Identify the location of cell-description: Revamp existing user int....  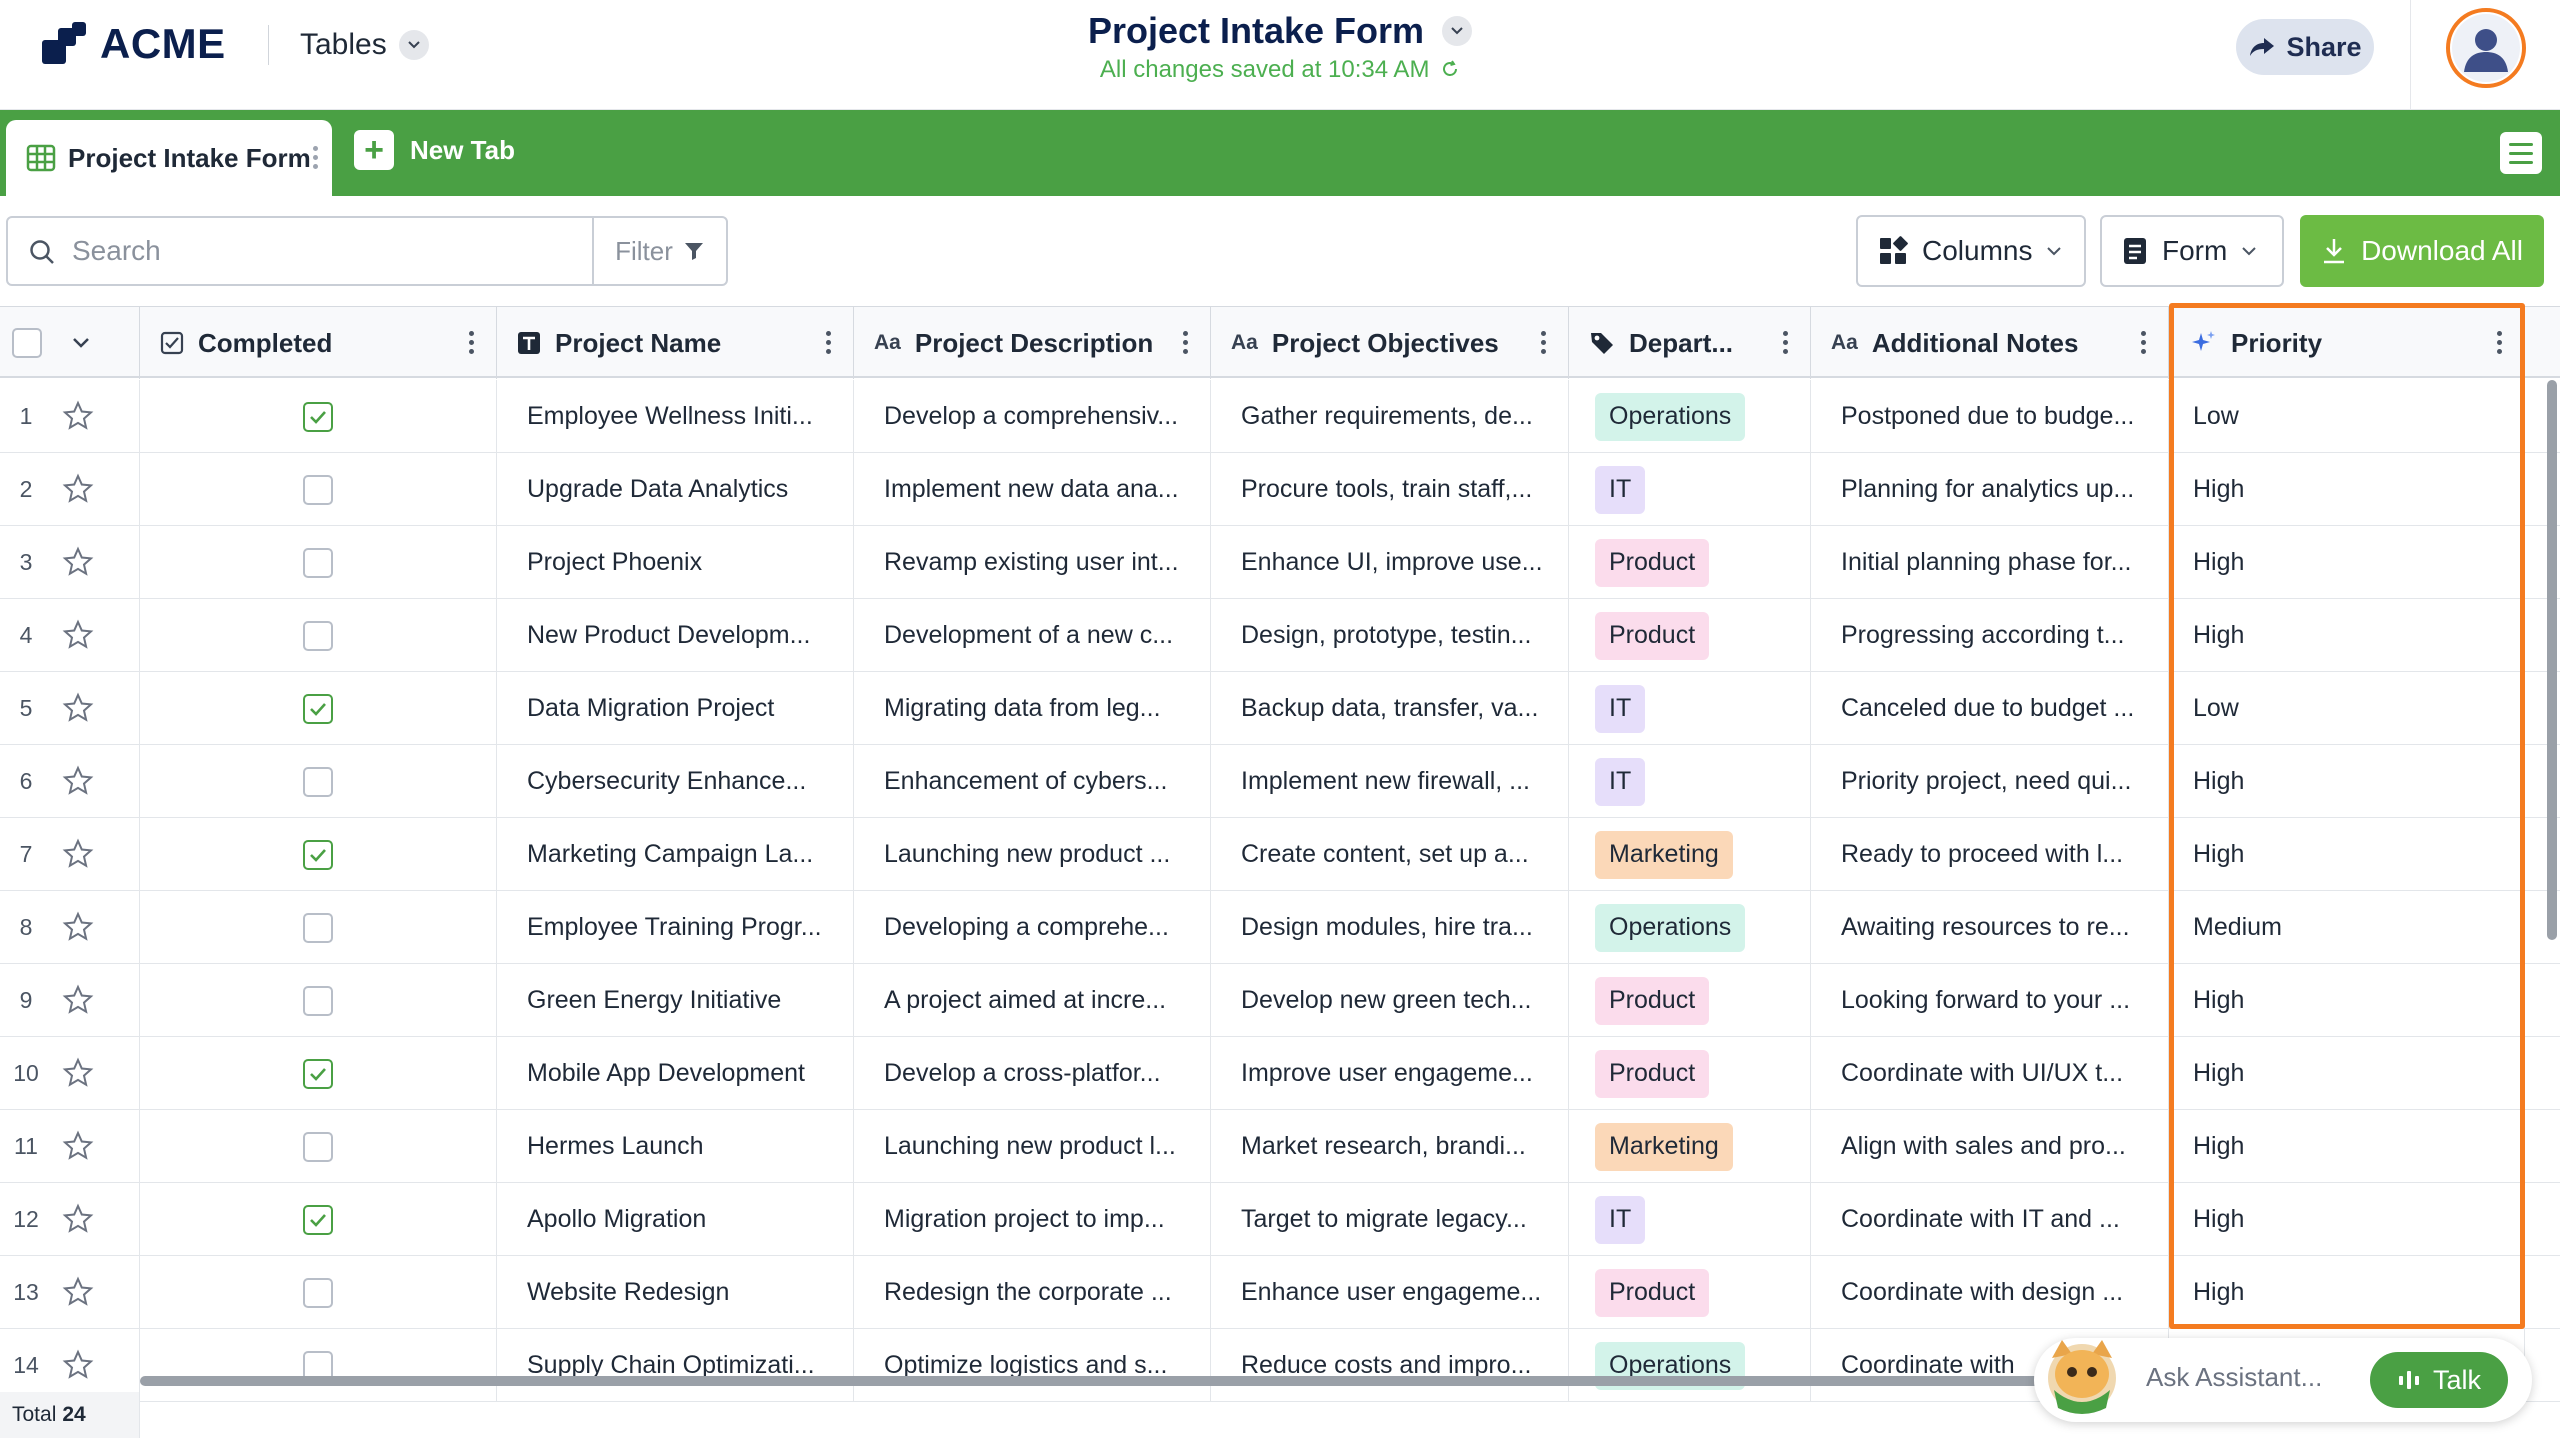
(1032, 562).